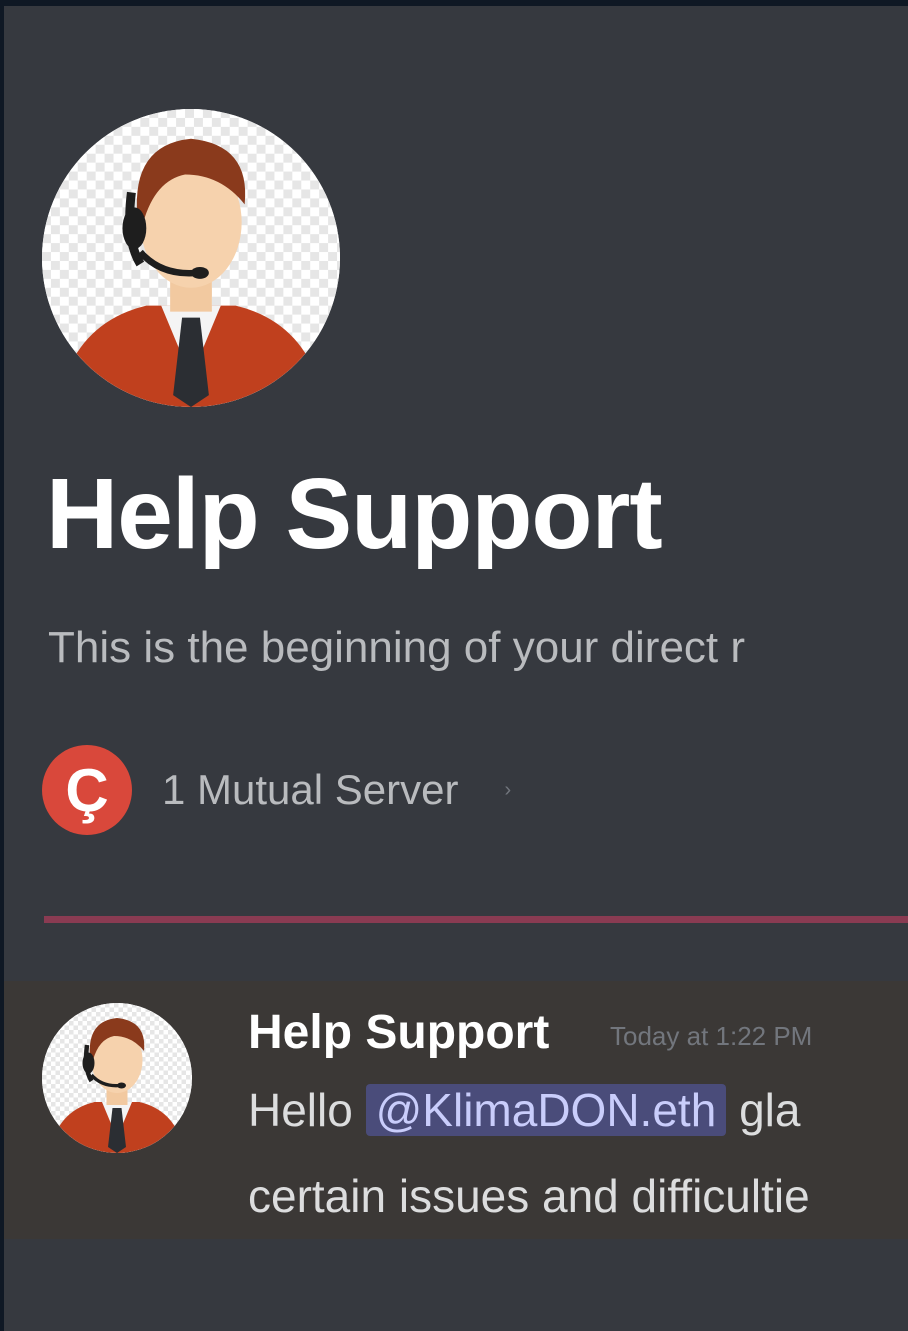 Image resolution: width=908 pixels, height=1331 pixels. I want to click on message-author-name: Help Support, so click(398, 1032).